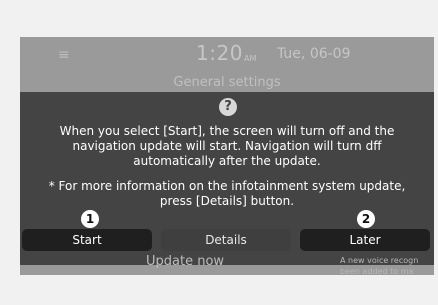  I want to click on voice-note-line-1: A new voice recogn, so click(379, 260).